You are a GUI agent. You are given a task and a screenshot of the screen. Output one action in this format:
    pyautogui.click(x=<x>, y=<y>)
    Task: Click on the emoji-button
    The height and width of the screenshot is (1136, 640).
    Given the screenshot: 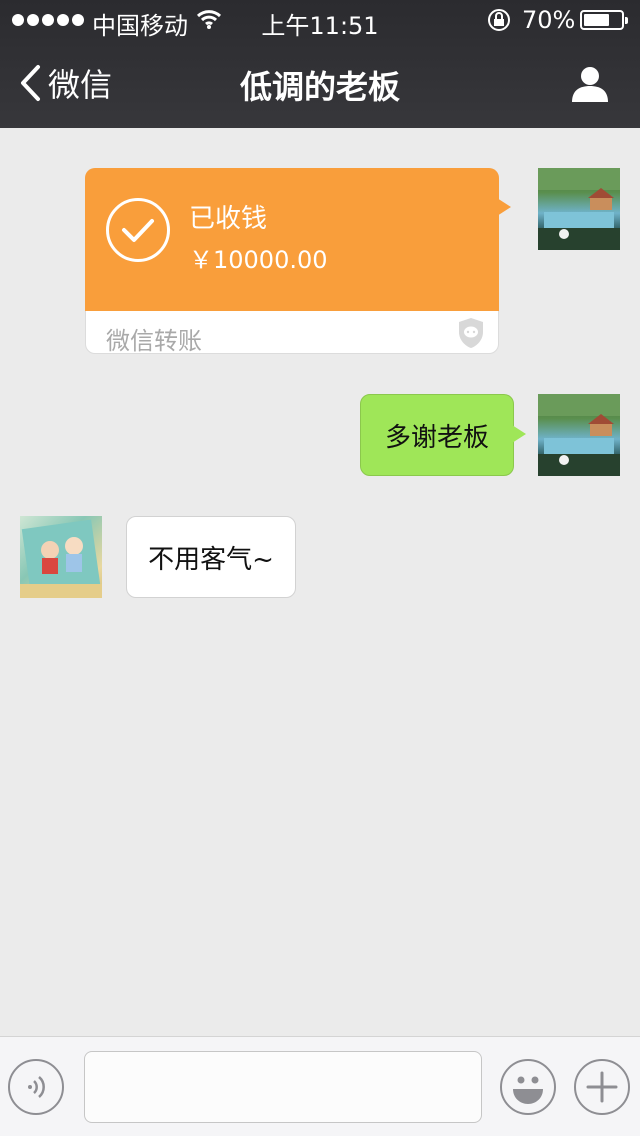 What is the action you would take?
    pyautogui.click(x=528, y=1087)
    